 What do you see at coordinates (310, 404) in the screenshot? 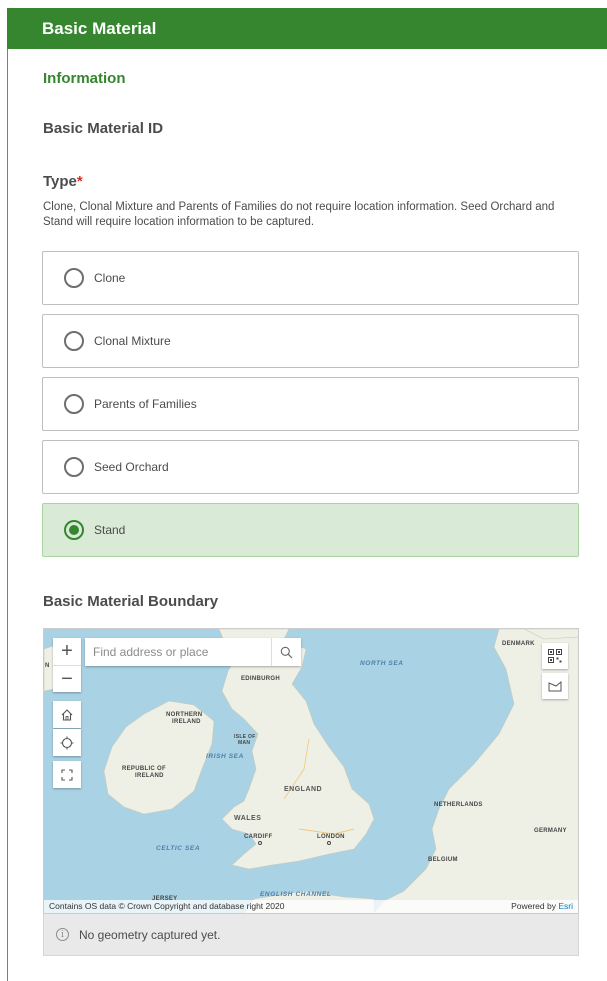
I see `option-parents-of-families: Parents of Families` at bounding box center [310, 404].